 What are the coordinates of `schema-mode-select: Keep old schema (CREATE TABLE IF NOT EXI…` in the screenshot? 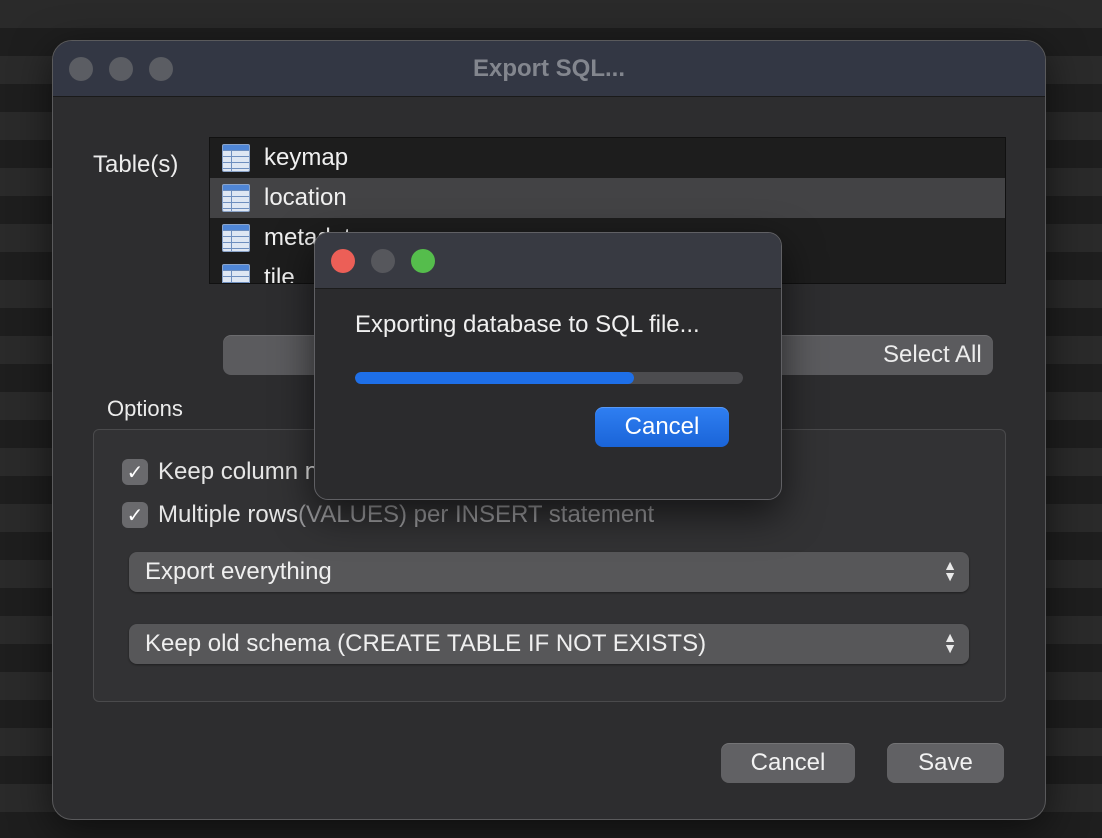 It's located at (549, 644).